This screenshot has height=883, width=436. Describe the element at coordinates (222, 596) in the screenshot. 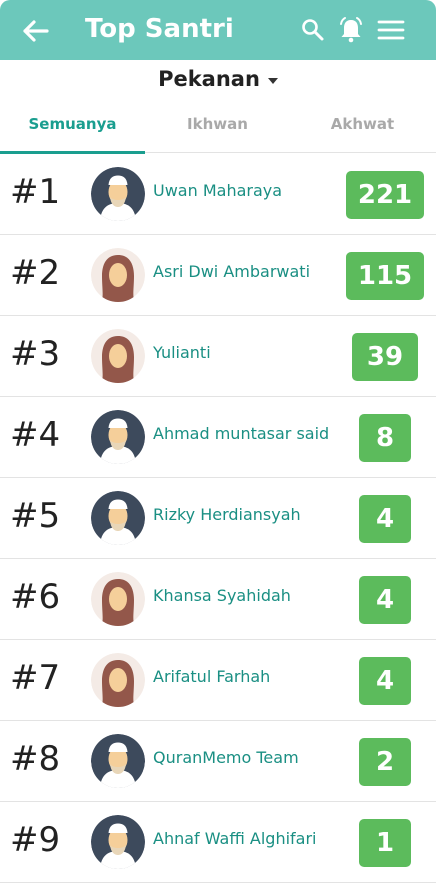

I see `santri-name: Khansa Syahidah` at that location.